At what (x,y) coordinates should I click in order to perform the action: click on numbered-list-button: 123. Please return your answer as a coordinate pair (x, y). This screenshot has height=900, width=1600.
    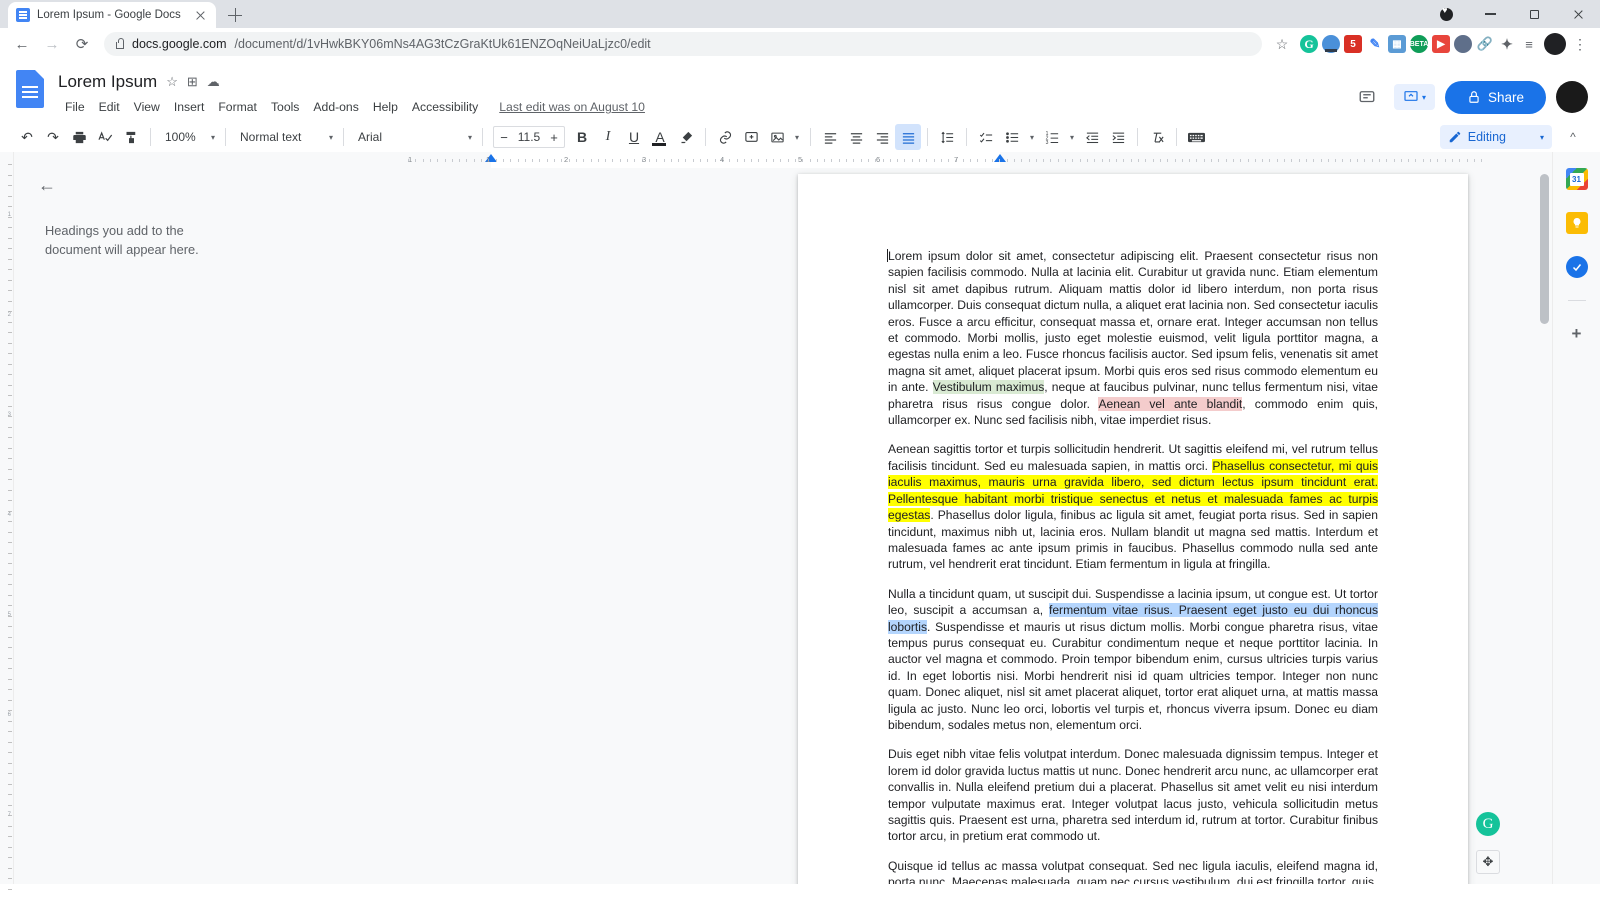
    Looking at the image, I should click on (1052, 137).